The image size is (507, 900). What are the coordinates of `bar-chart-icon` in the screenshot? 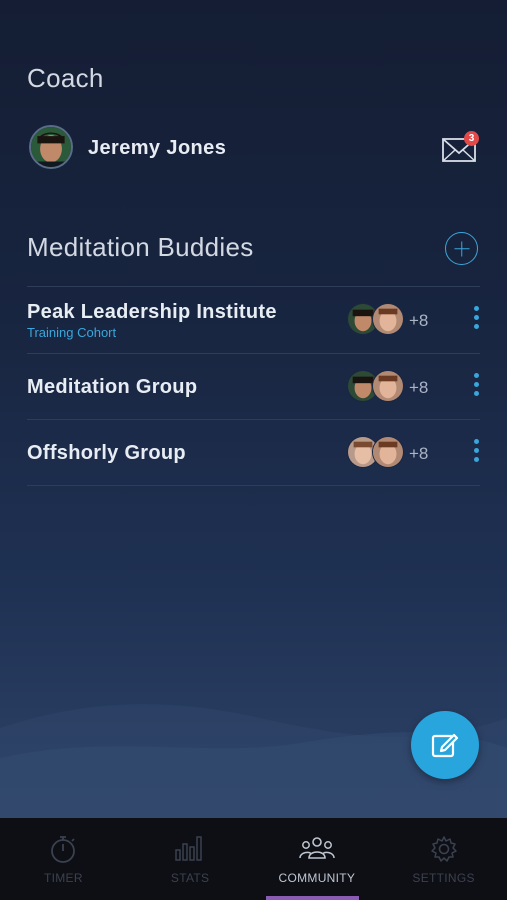 It's located at (188, 848).